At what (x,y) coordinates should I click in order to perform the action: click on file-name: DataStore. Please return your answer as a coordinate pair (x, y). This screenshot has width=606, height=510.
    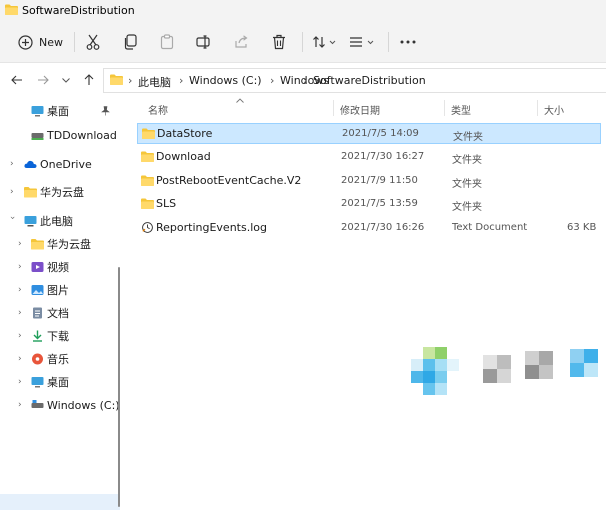
    Looking at the image, I should click on (185, 133).